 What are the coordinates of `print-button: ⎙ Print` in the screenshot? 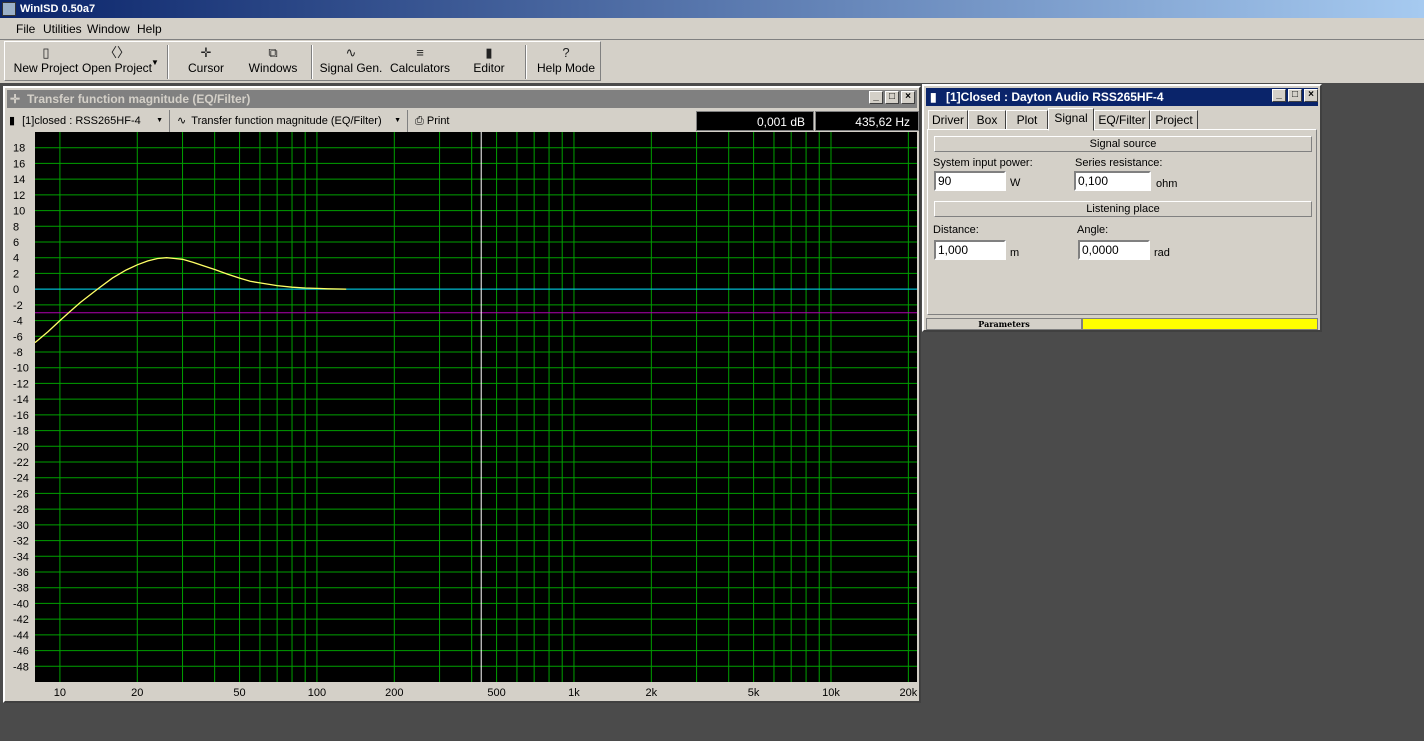 It's located at (445, 121).